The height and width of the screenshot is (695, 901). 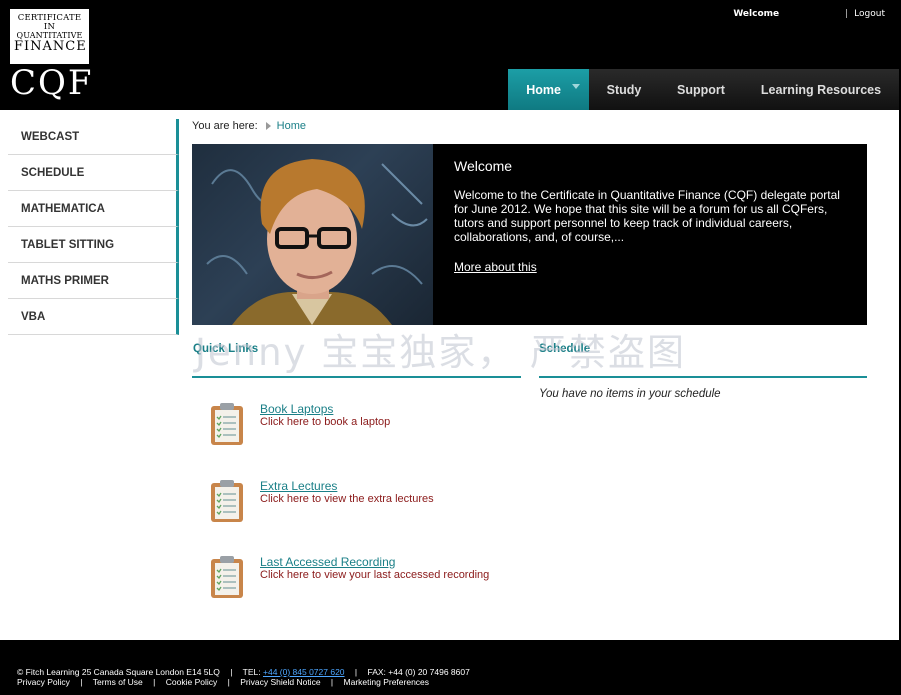 I want to click on welcome-label: Welcome, so click(x=756, y=14).